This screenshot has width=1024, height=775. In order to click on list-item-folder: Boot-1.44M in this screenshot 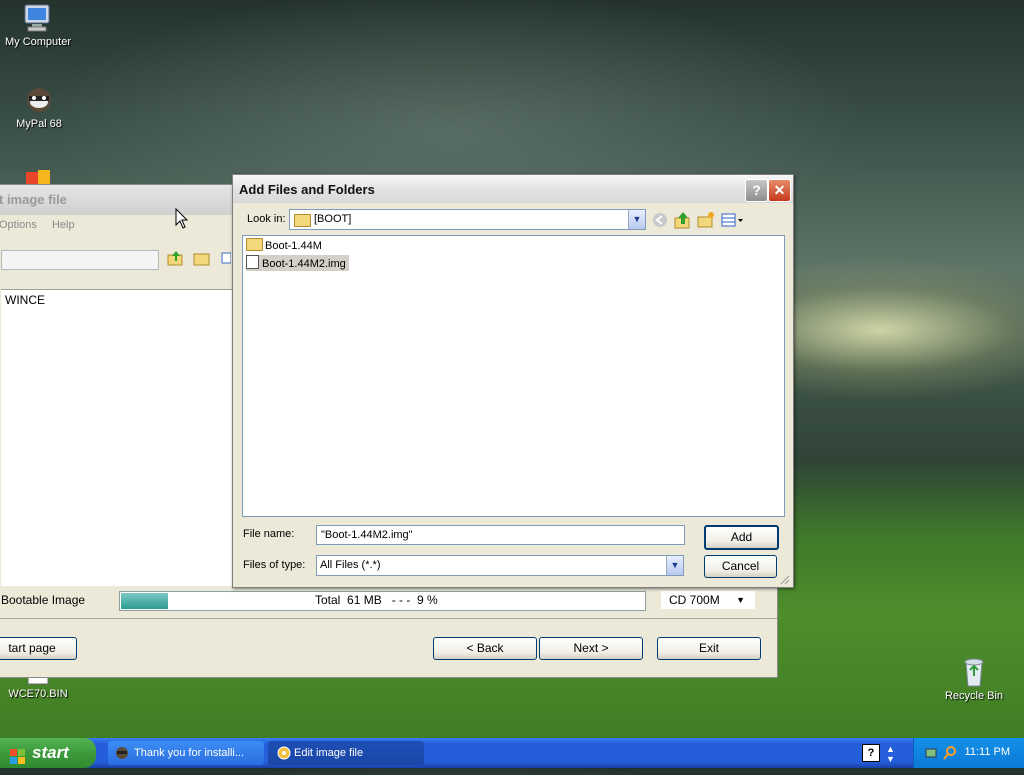, I will do `click(285, 246)`.